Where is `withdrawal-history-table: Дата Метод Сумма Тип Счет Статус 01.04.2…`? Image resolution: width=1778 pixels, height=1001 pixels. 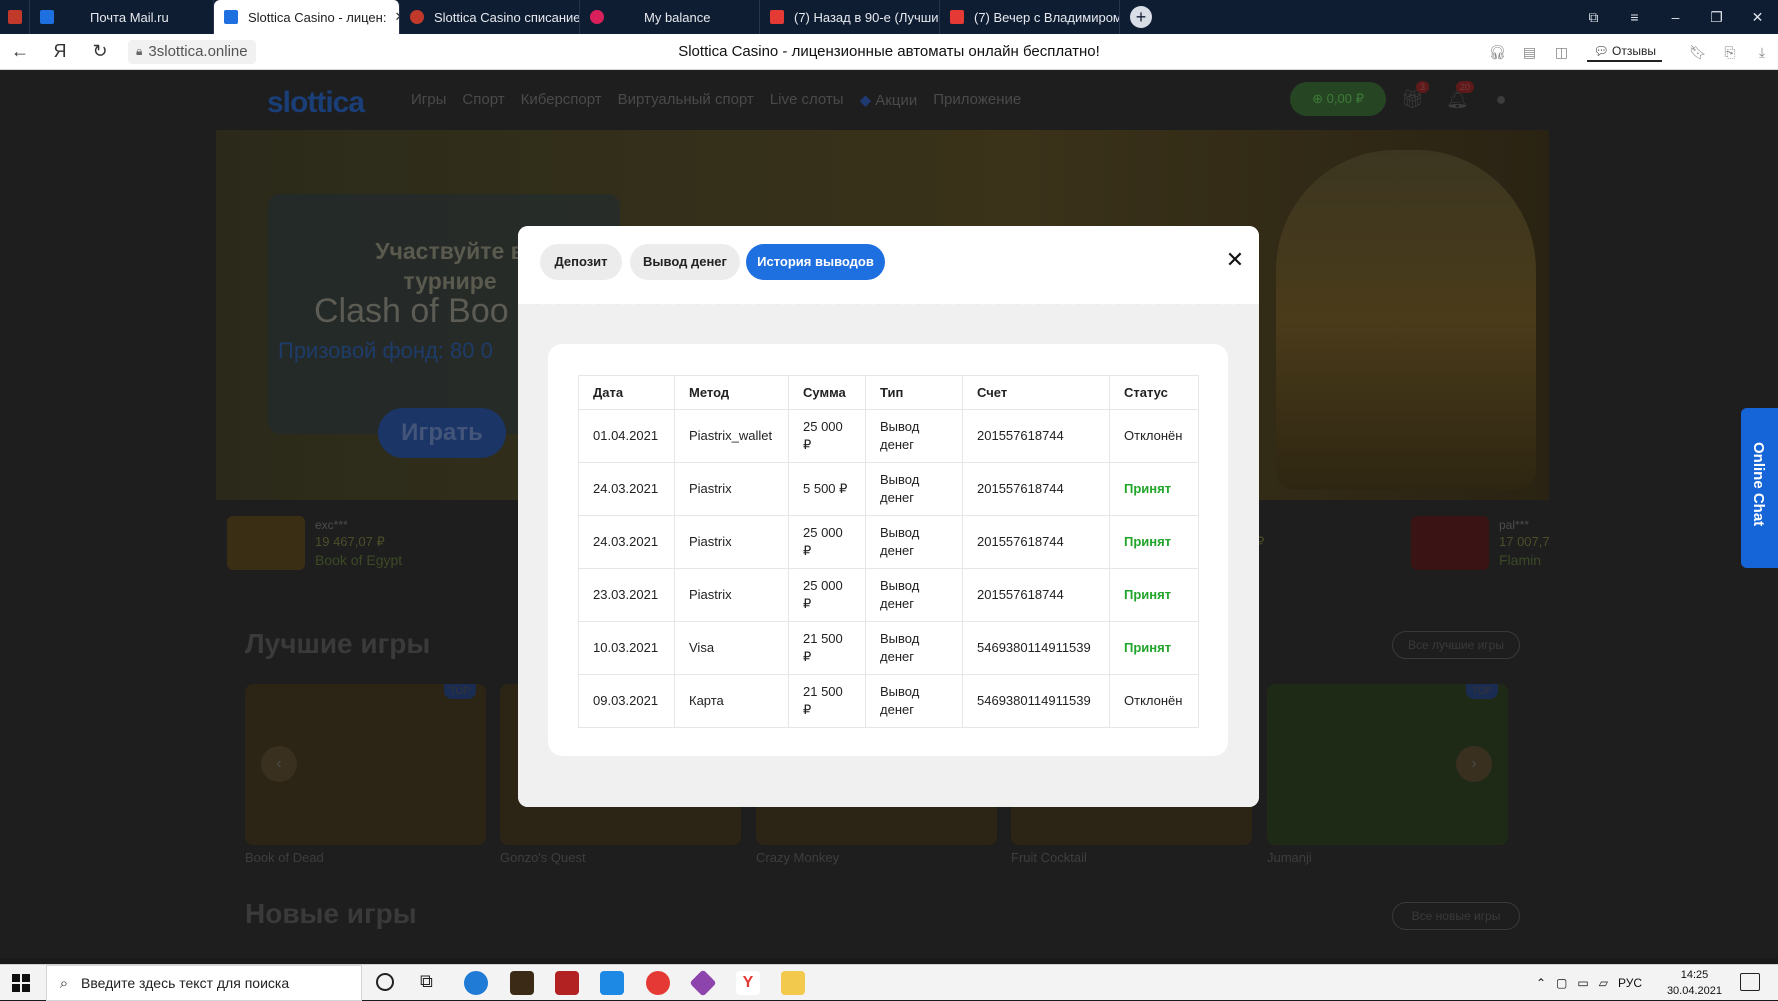
withdrawal-history-table: Дата Метод Сумма Тип Счет Статус 01.04.2… is located at coordinates (888, 551).